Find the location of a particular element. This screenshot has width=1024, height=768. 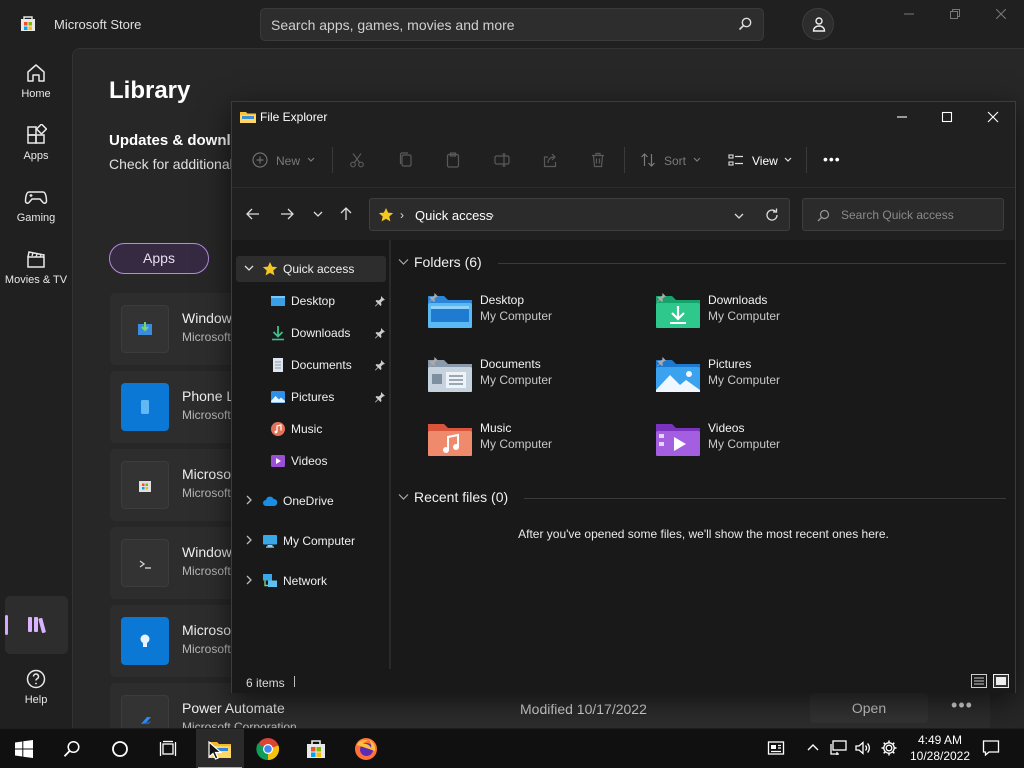

tree-item-documents: Documents is located at coordinates (311, 365).